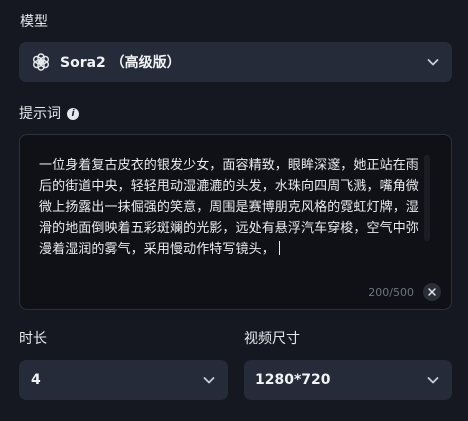 The height and width of the screenshot is (421, 468). I want to click on video-size-label: 视频尺寸, so click(272, 339).